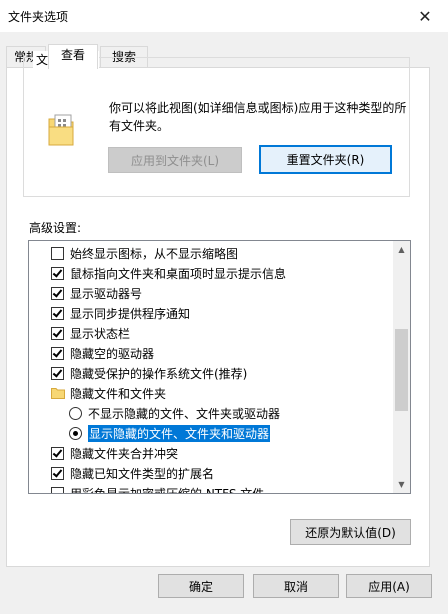 Image resolution: width=448 pixels, height=614 pixels. Describe the element at coordinates (211, 393) in the screenshot. I see `tree-row-folder: 隐藏文件和文件夹` at that location.